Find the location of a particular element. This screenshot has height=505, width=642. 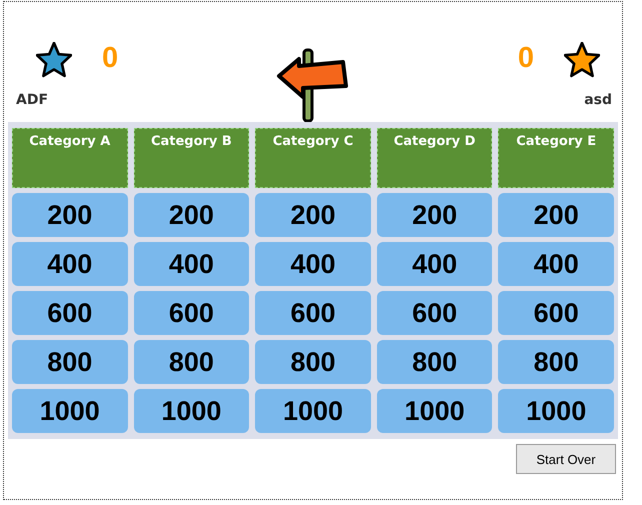

category-header: Category E is located at coordinates (556, 158).